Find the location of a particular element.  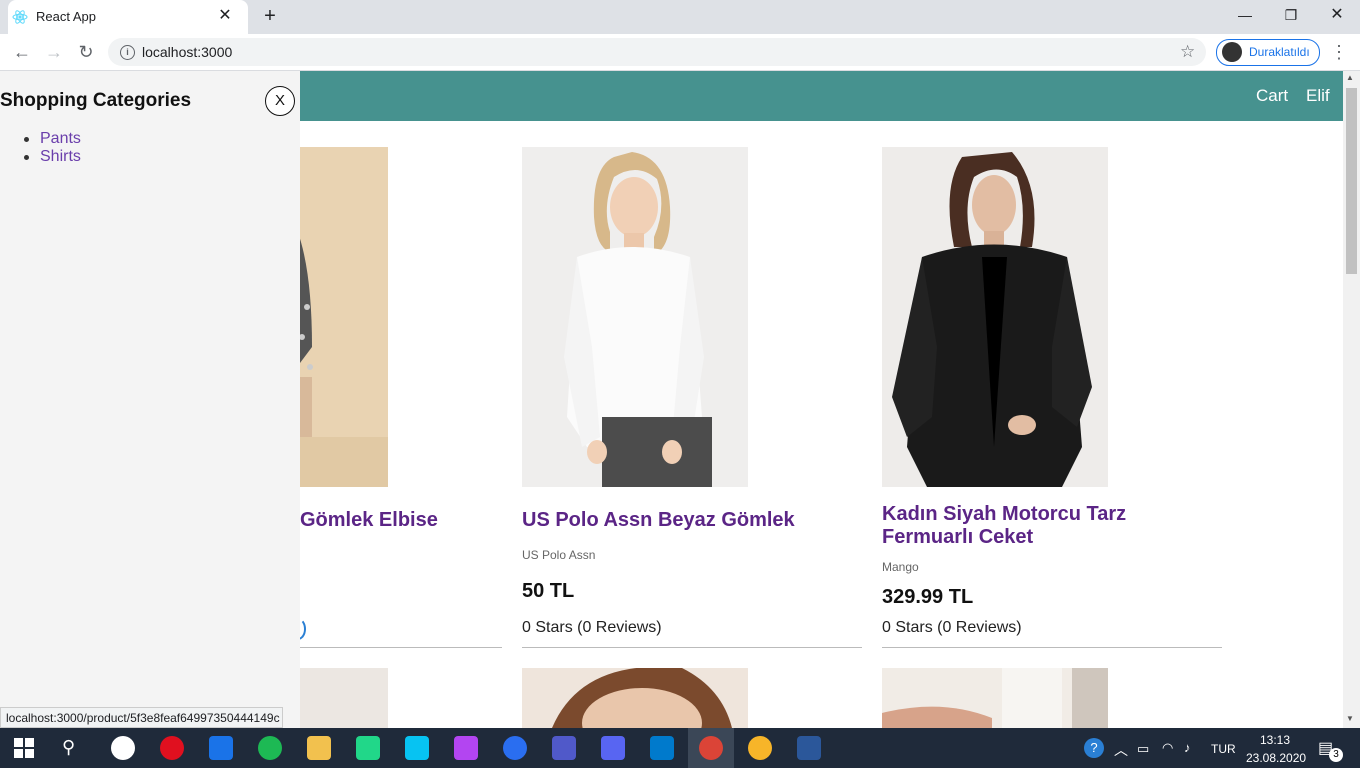

search-icon: ⚲ is located at coordinates (73, 748).